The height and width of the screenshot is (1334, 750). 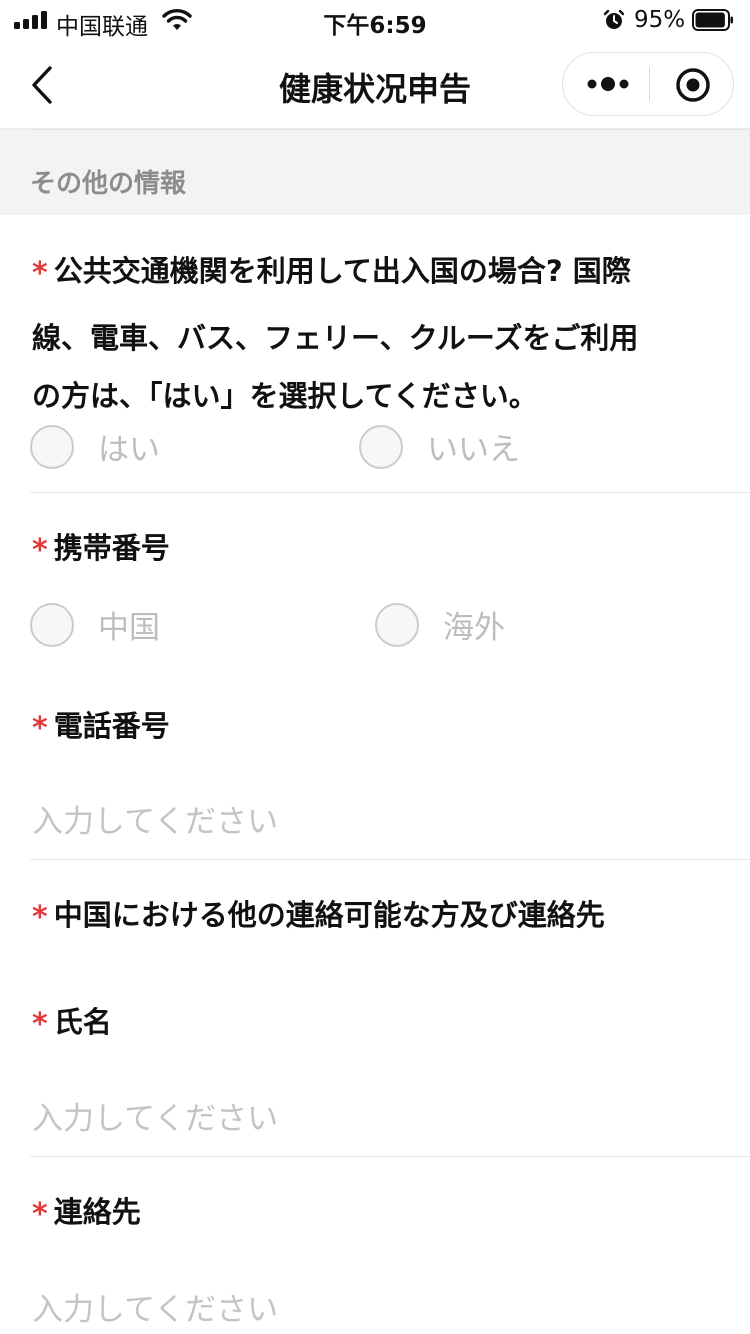 I want to click on status-bar: 中国联通 下午6:59 95%, so click(x=375, y=21).